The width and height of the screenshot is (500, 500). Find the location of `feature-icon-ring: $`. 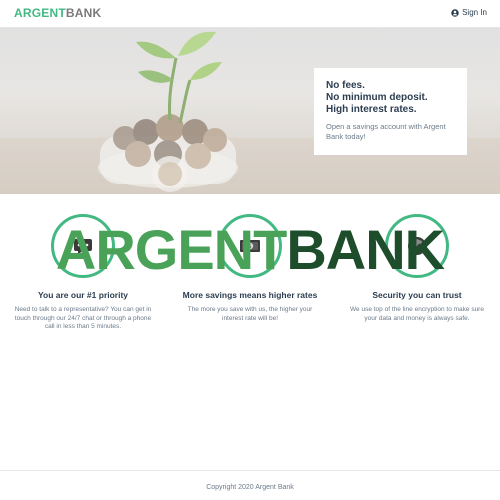

feature-icon-ring: $ is located at coordinates (250, 246).